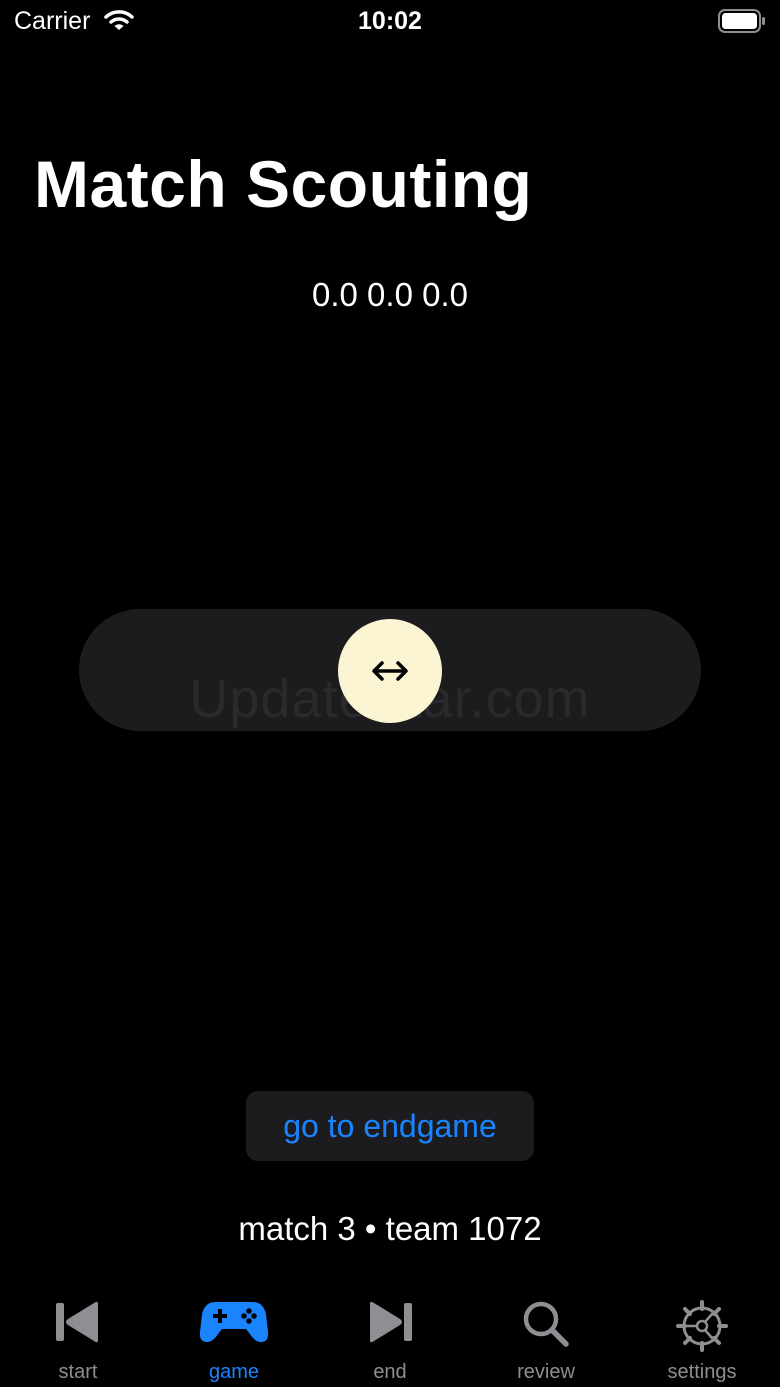  Describe the element at coordinates (283, 184) in the screenshot. I see `page-title: Match Scouting` at that location.